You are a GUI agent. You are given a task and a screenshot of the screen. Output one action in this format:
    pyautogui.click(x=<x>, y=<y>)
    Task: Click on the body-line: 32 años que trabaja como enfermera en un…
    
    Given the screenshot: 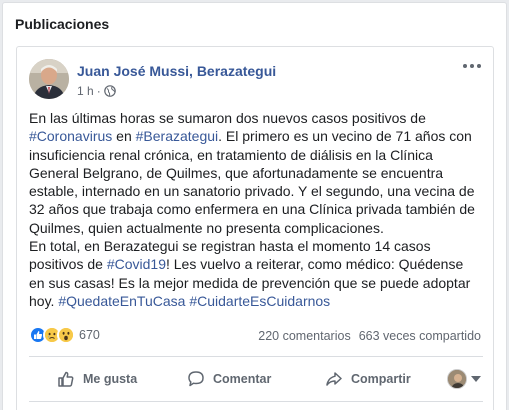 What is the action you would take?
    pyautogui.click(x=252, y=209)
    